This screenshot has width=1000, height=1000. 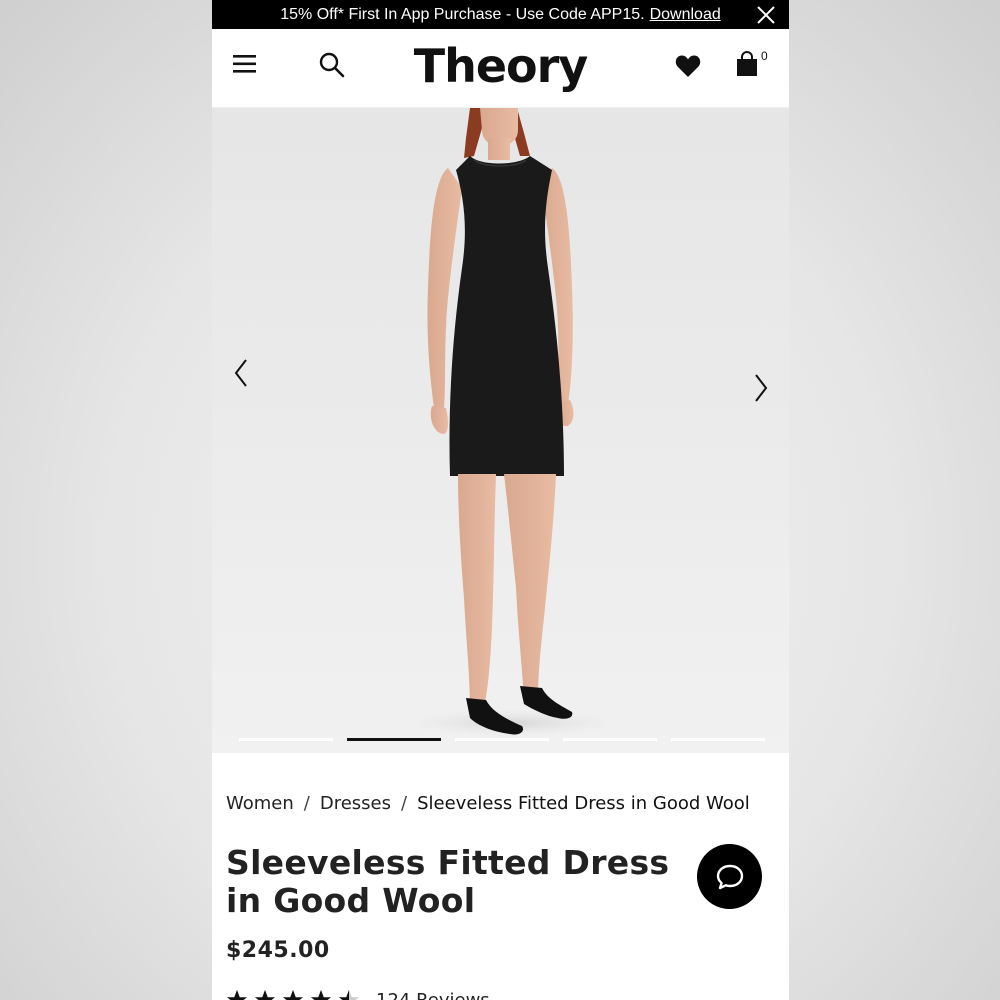 I want to click on download-link: Download, so click(x=685, y=15).